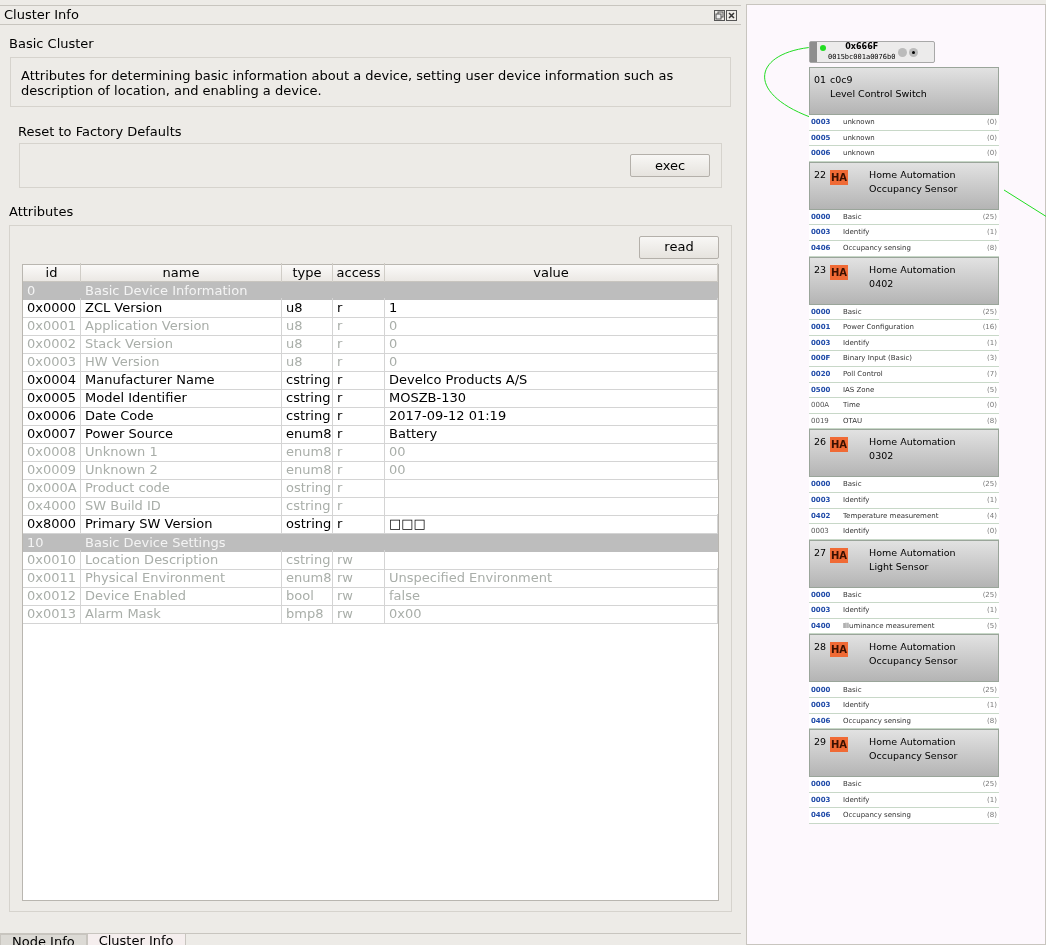 The image size is (1046, 945). What do you see at coordinates (52, 380) in the screenshot?
I see `table-cell: 0x0004` at bounding box center [52, 380].